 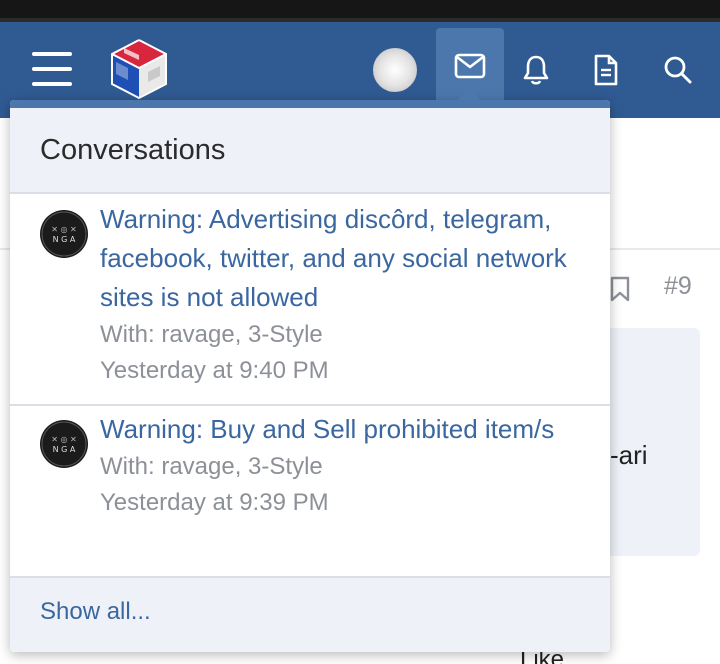 I want to click on search-button, so click(x=678, y=70).